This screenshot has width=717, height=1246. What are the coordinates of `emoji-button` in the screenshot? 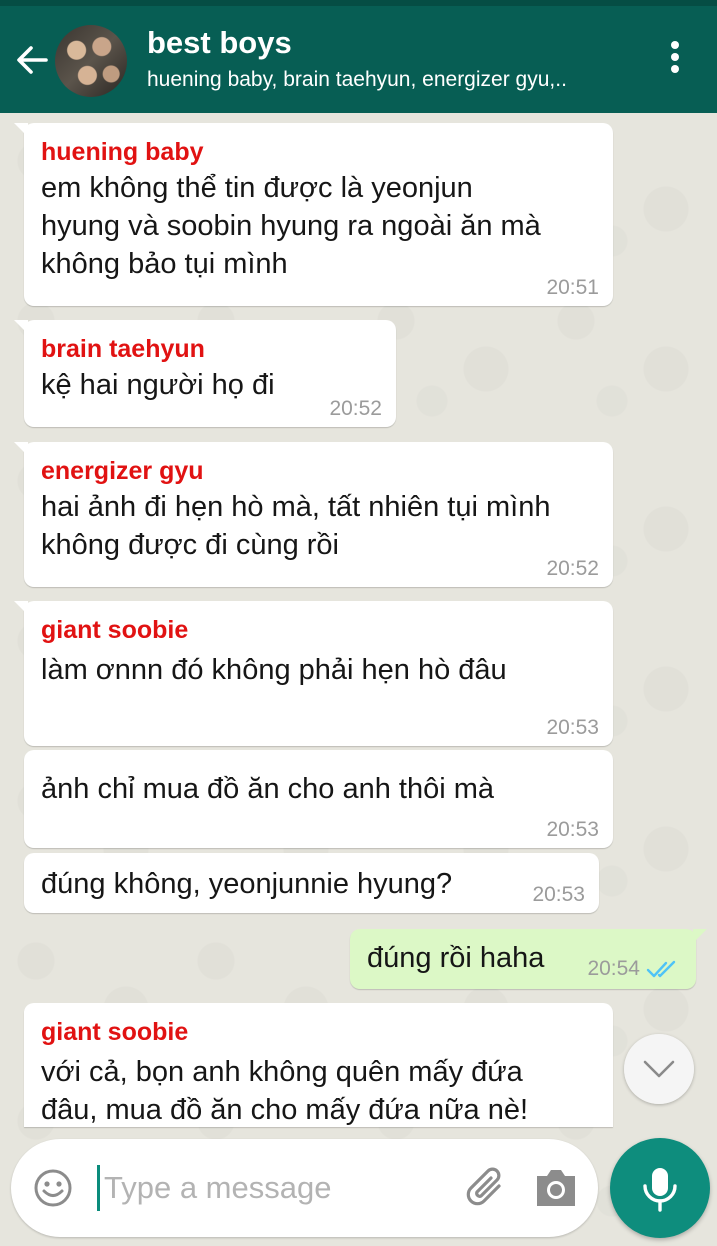 It's located at (53, 1188).